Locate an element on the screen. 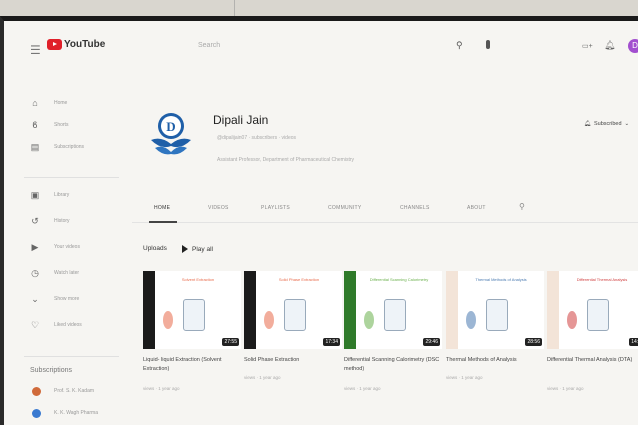 Image resolution: width=638 pixels, height=425 pixels. video-thumbnail: Differential Scanning Calorimetry 29:46 is located at coordinates (393, 310).